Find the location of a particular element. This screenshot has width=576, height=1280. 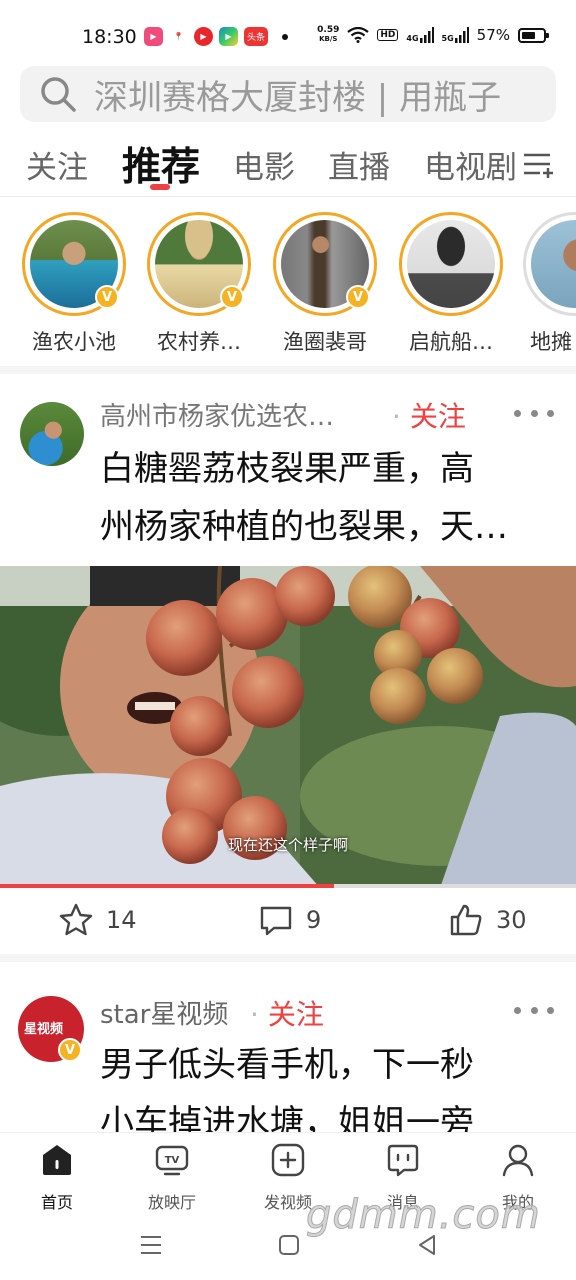

tv-icon: TV is located at coordinates (172, 1160).